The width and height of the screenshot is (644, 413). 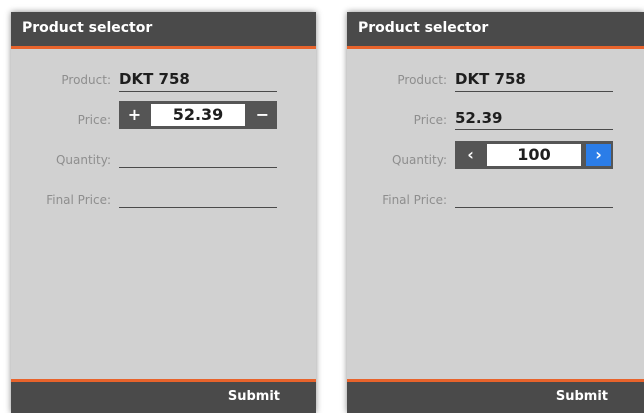 I want to click on price-value: 52.39, so click(x=479, y=118).